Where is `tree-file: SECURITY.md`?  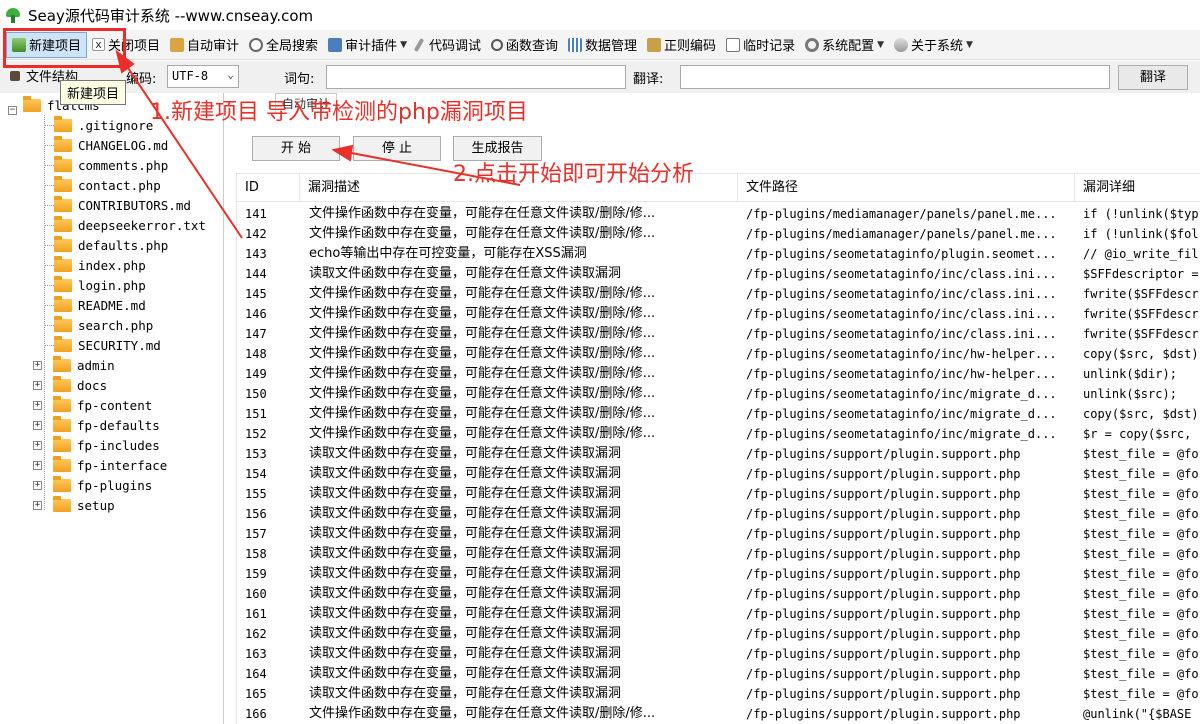
tree-file: SECURITY.md is located at coordinates (102, 345).